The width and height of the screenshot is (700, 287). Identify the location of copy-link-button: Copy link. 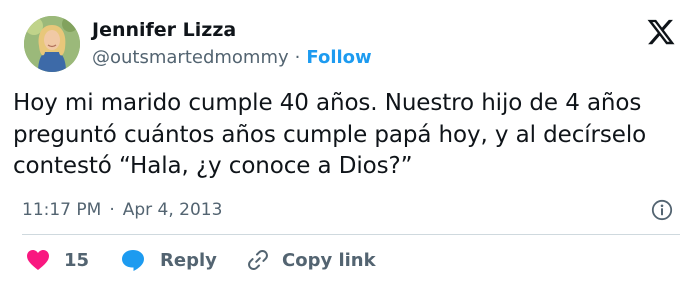
(311, 260).